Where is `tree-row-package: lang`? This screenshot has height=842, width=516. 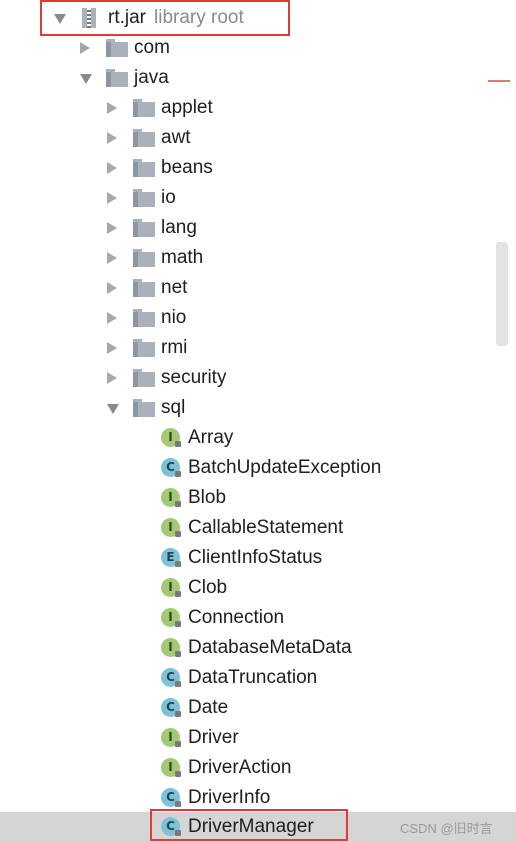
tree-row-package: lang is located at coordinates (258, 228).